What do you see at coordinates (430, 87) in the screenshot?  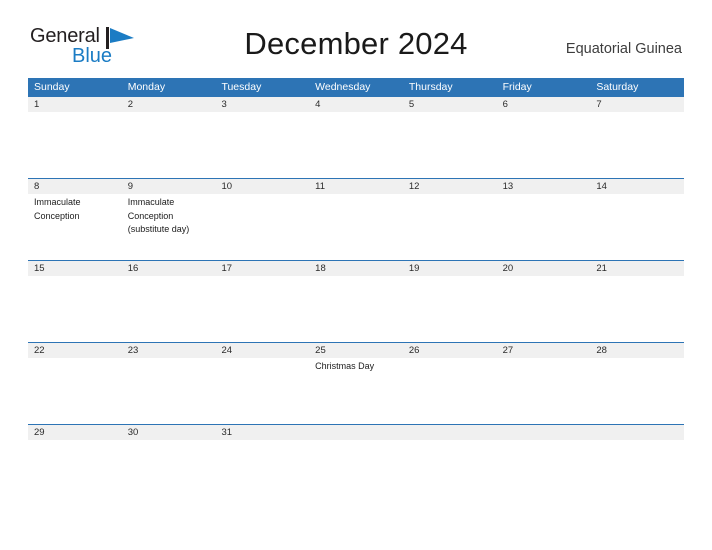 I see `weekday-thursday: Thursday` at bounding box center [430, 87].